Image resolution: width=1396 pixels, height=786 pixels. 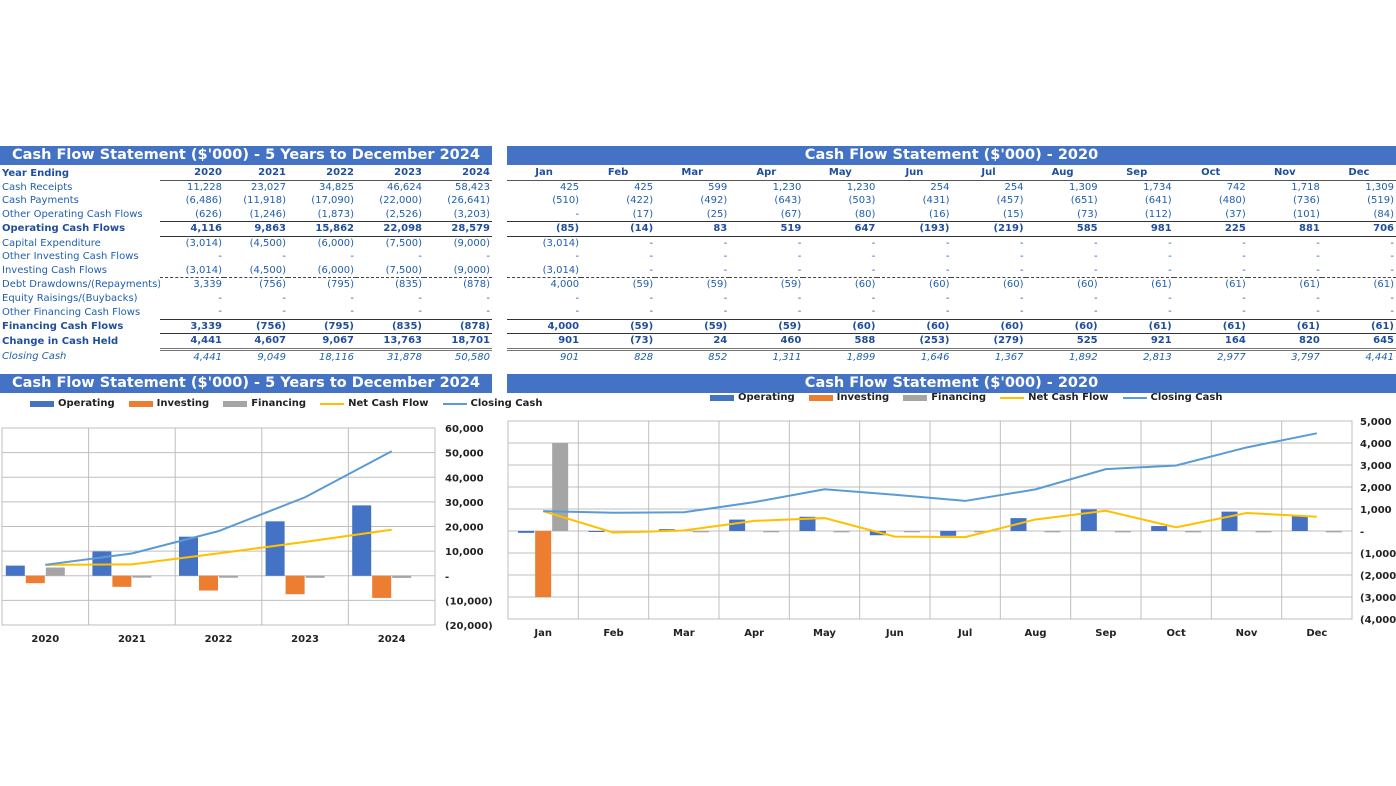 I want to click on cell-value: (480), so click(x=1232, y=201).